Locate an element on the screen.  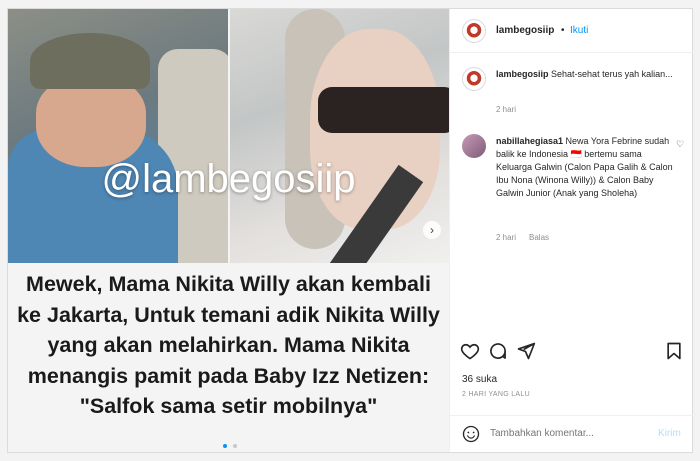
post-header: lambegosiip • Ikuti is located at coordinates (572, 31).